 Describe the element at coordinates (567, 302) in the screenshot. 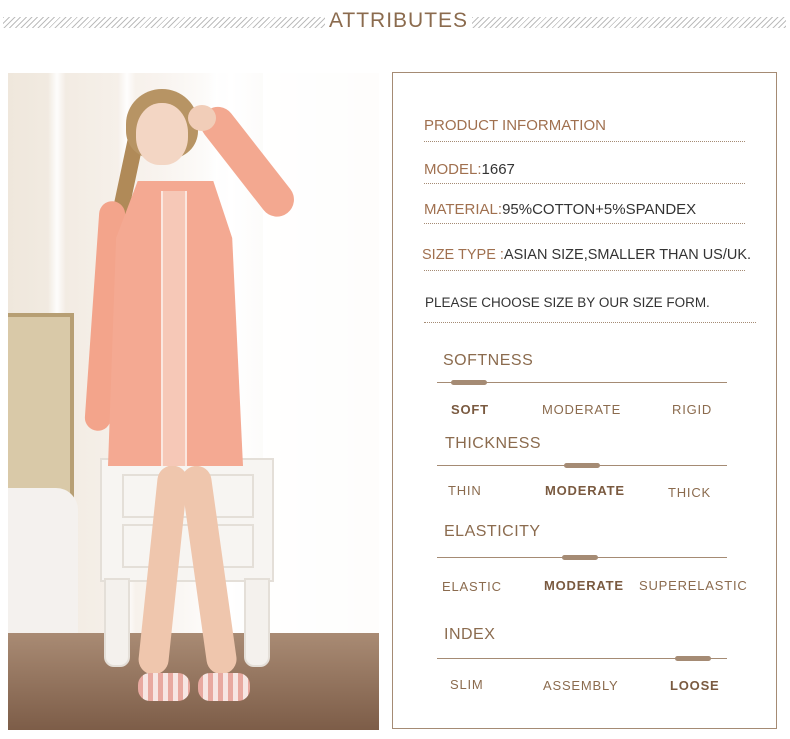

I see `size-note: PLEASE CHOOSE SIZE BY OUR SIZE FORM.` at that location.